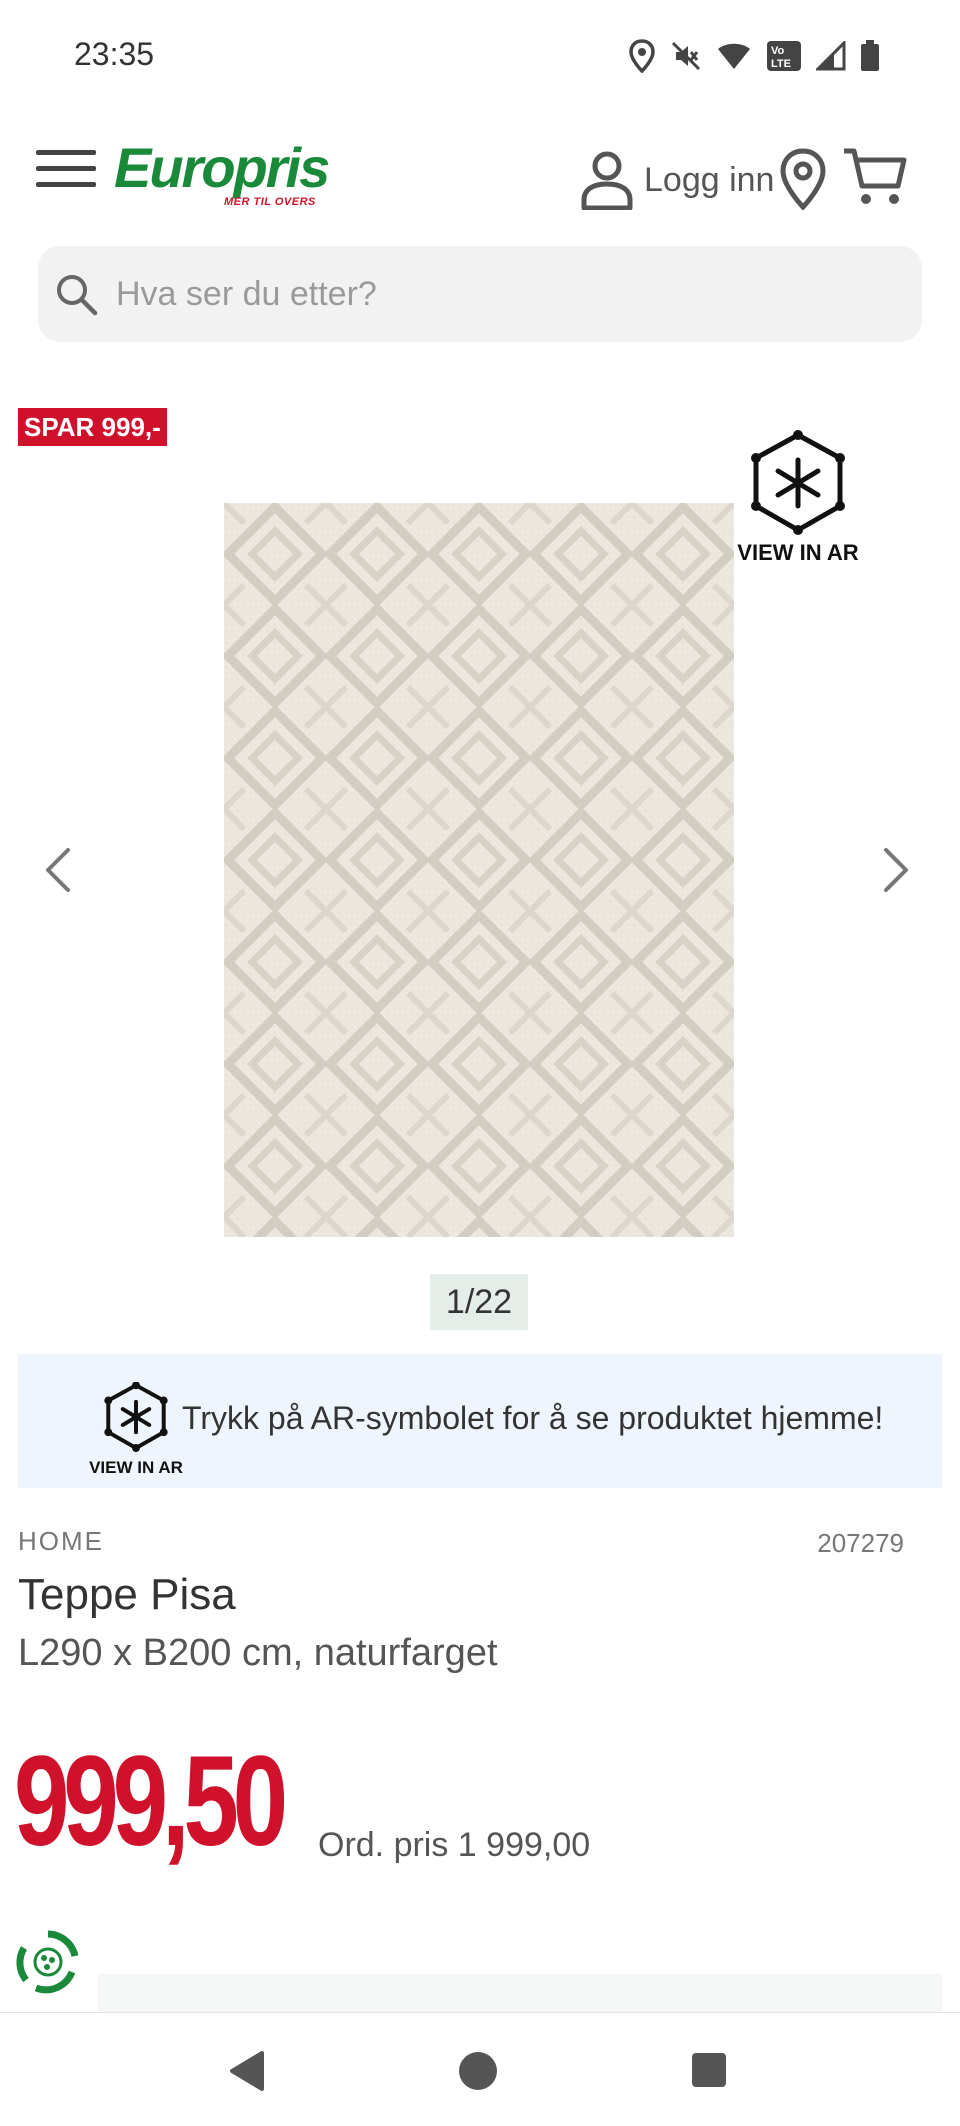  I want to click on product-variant: L290 x B200 cm, naturfarget, so click(258, 1653).